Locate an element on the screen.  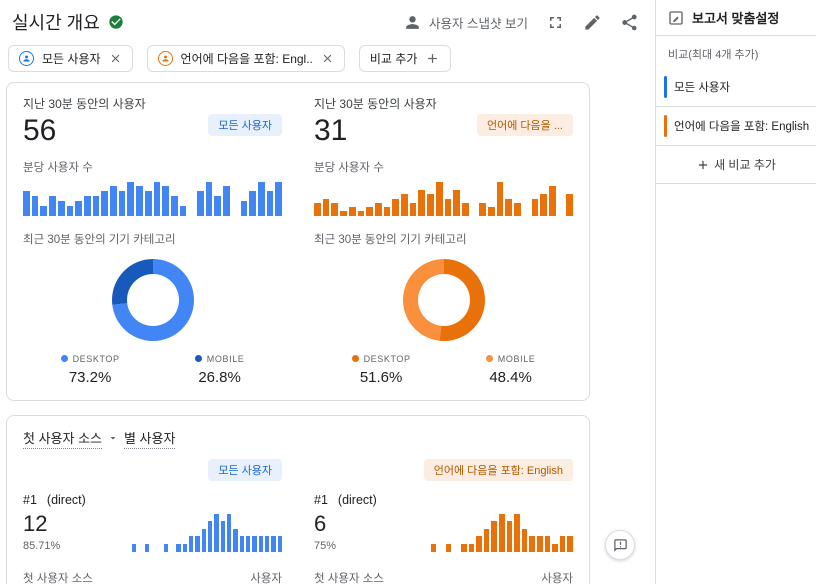
rank-label: #1 is located at coordinates (321, 499).